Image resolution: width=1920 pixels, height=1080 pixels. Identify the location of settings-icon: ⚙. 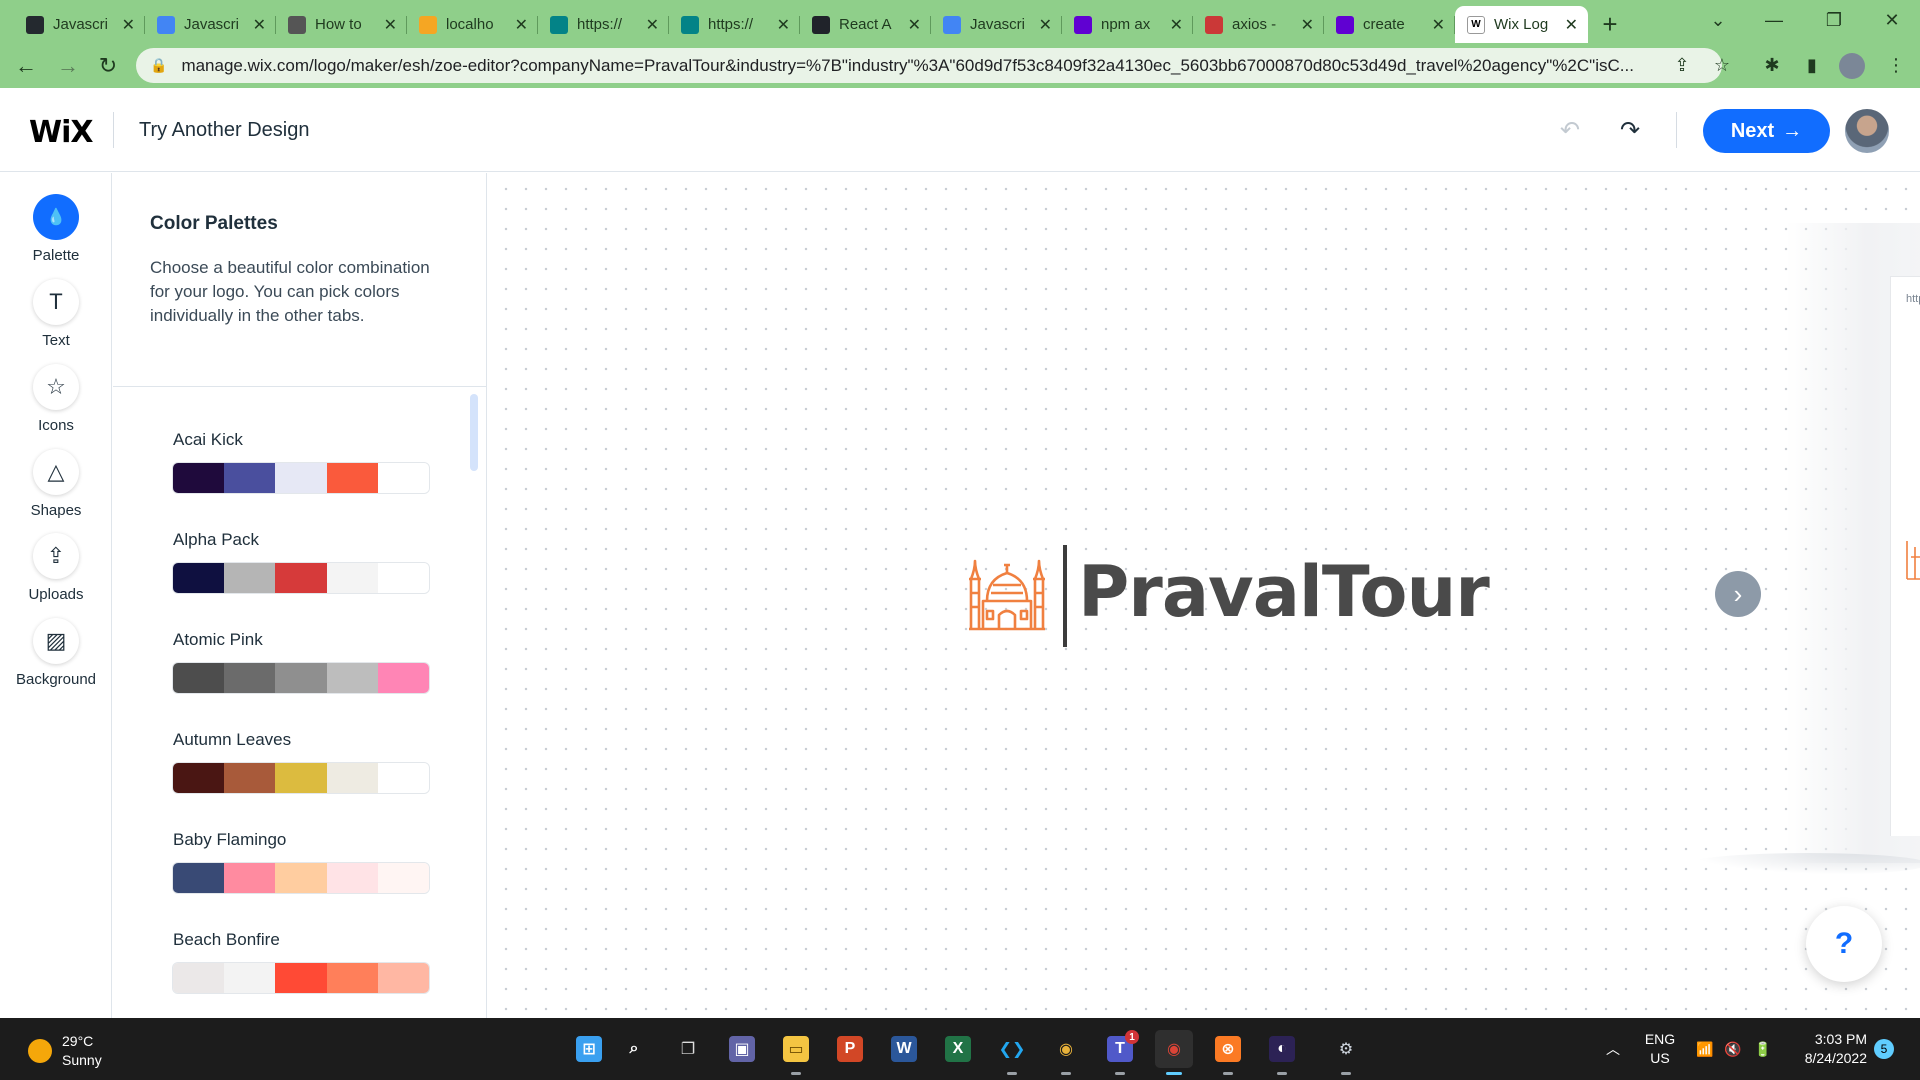
(1346, 1052).